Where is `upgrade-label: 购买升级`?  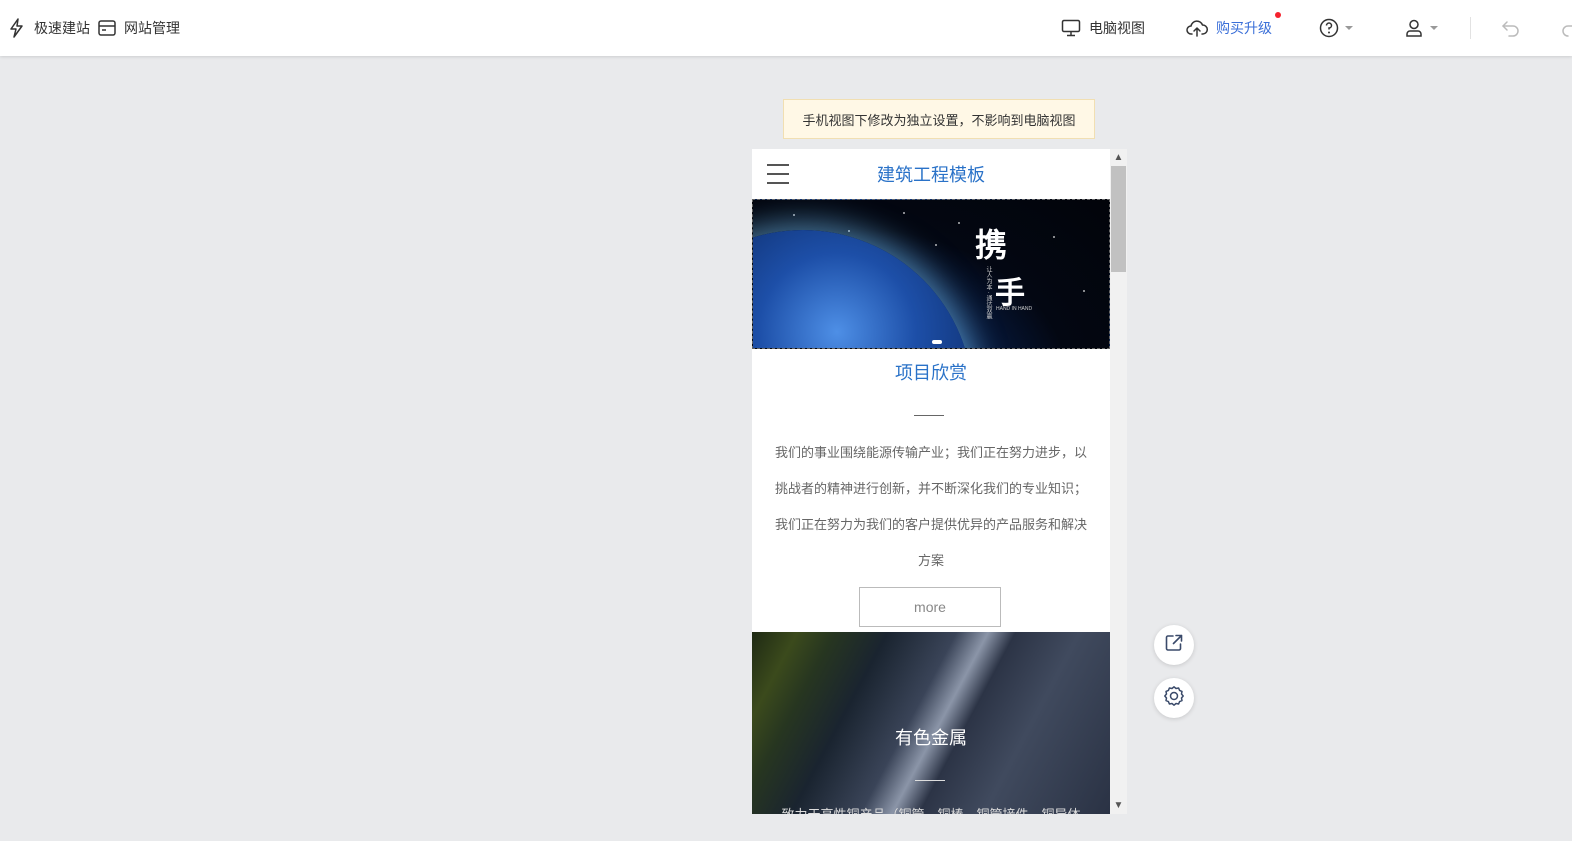 upgrade-label: 购买升级 is located at coordinates (1244, 28).